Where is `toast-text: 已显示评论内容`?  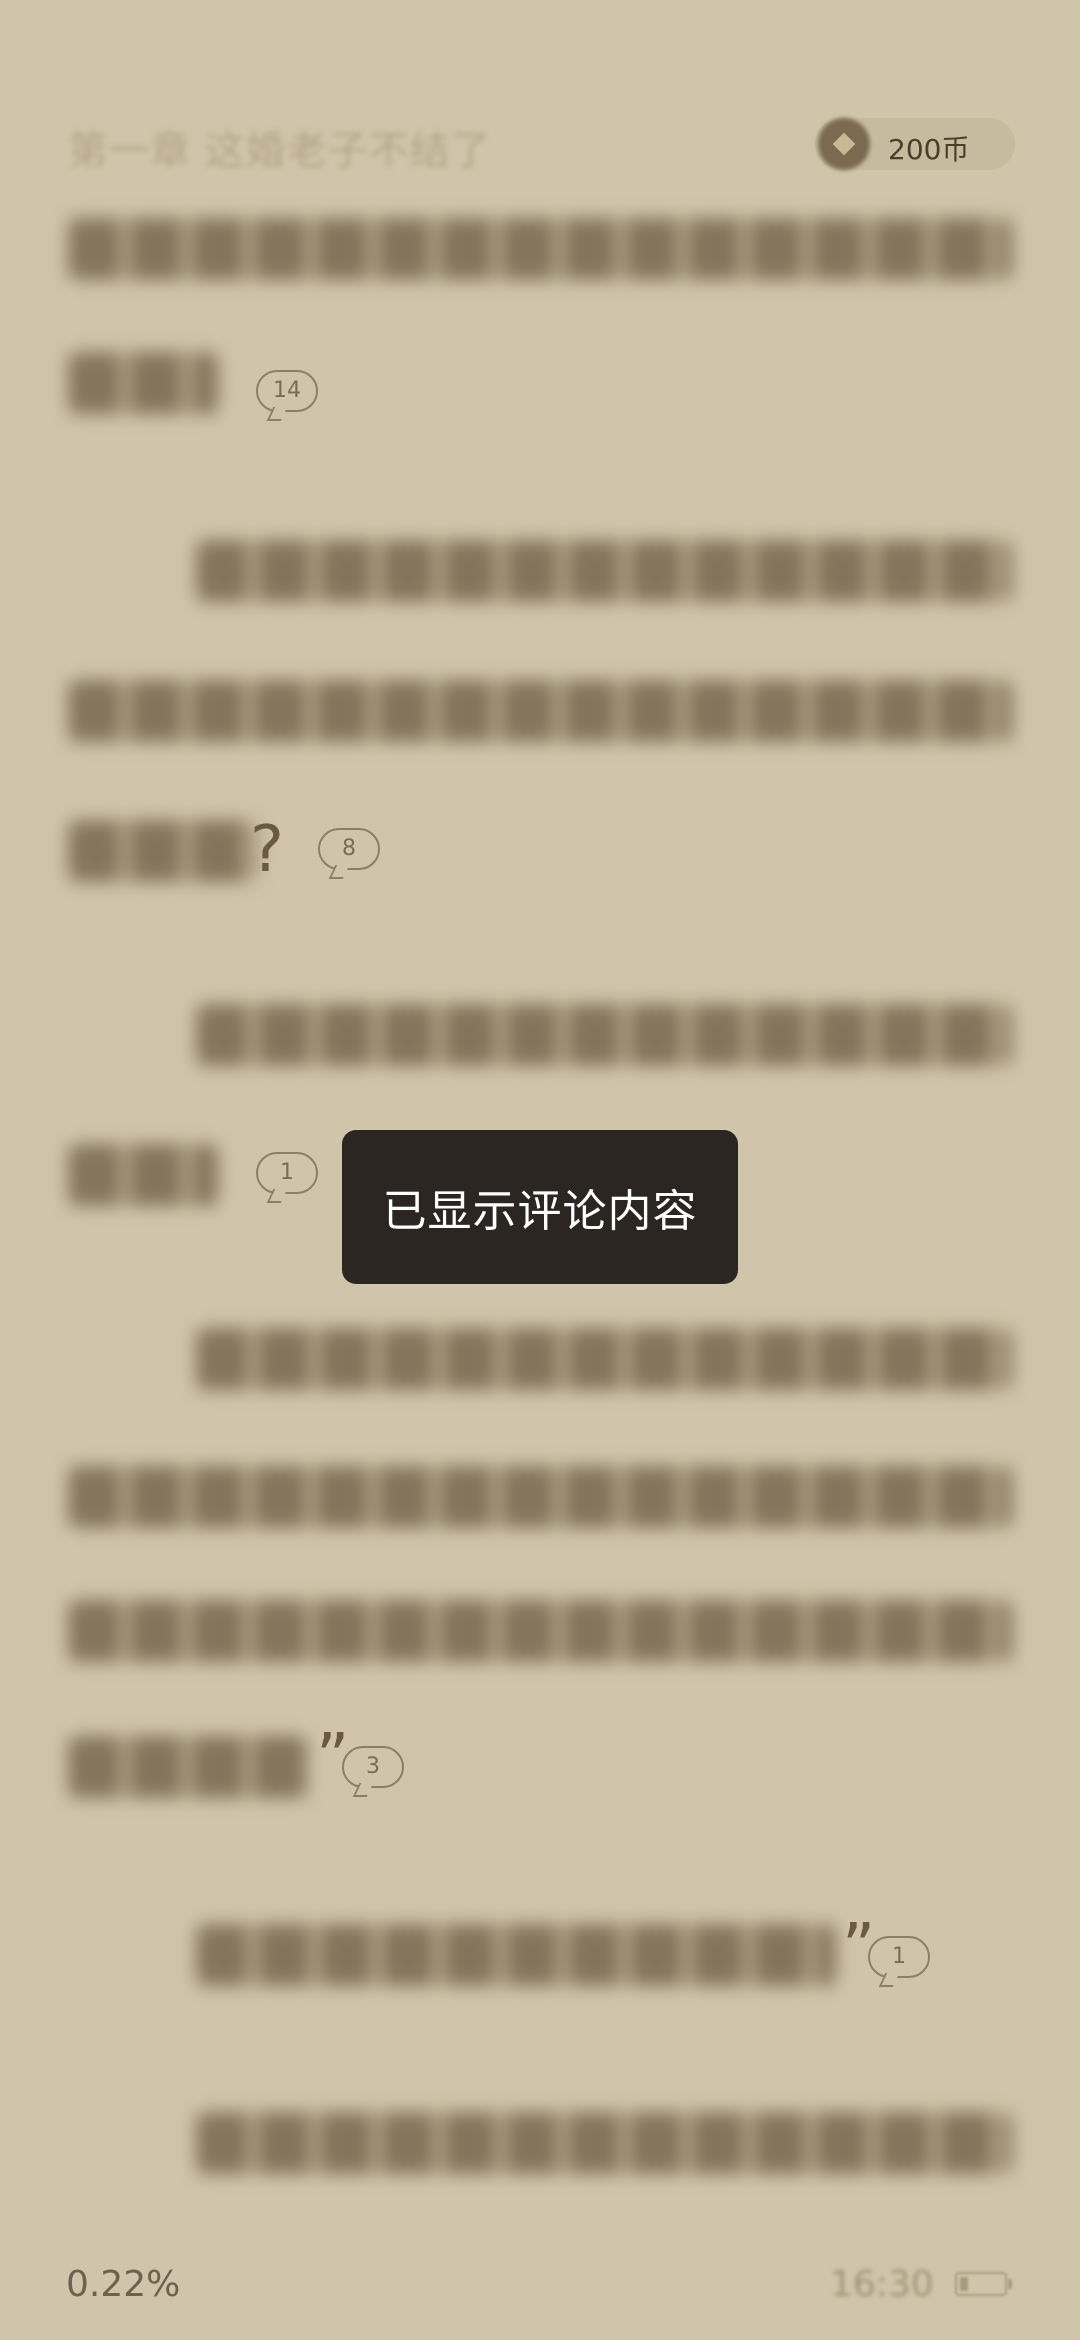
toast-text: 已显示评论内容 is located at coordinates (540, 1211).